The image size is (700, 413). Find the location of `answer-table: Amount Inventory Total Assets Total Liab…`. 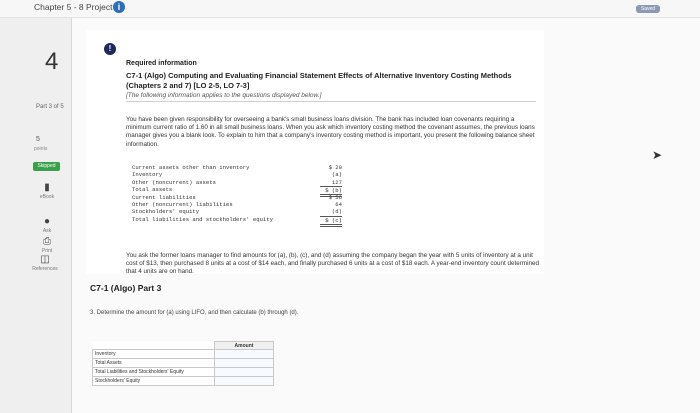

answer-table: Amount Inventory Total Assets Total Liab… is located at coordinates (183, 363).